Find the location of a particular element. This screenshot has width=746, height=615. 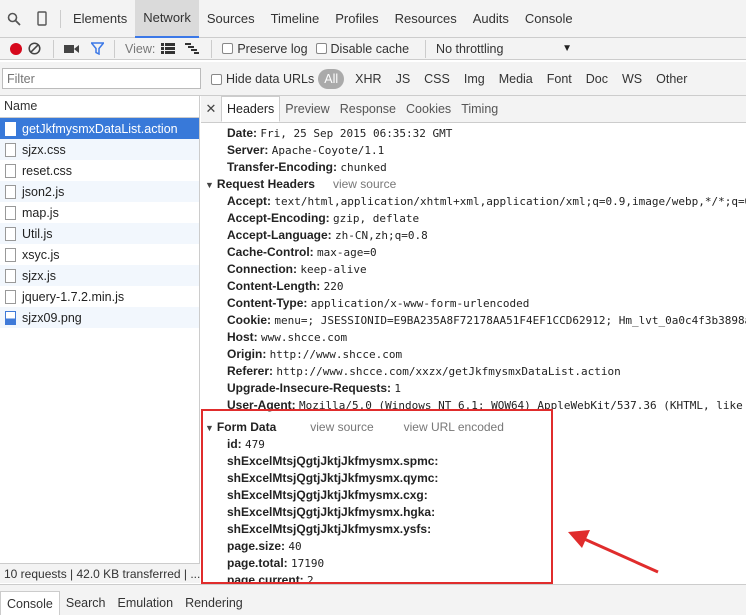

filter-type-font: Font is located at coordinates (559, 79).